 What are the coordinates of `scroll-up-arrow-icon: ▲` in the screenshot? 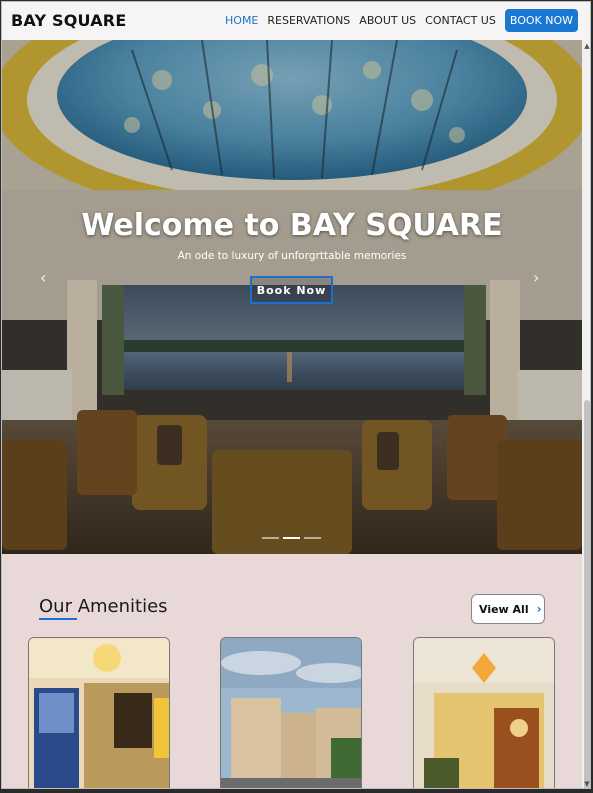 It's located at (586, 46).